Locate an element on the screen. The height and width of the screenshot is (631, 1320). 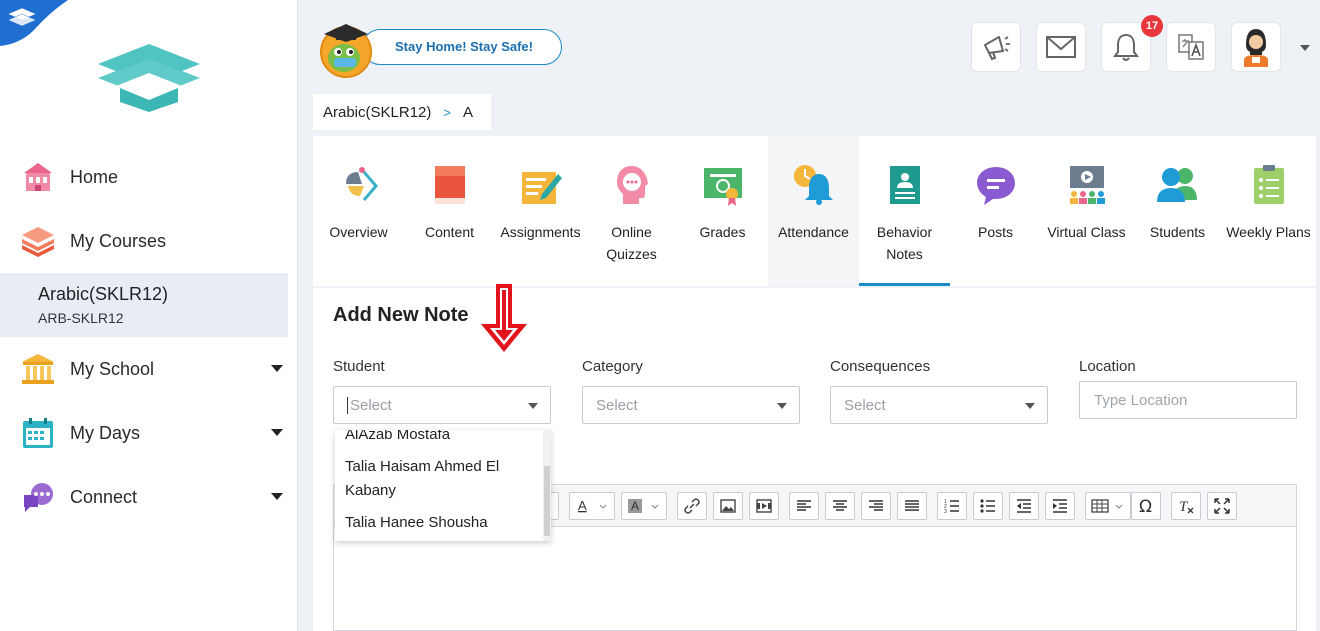
outdent-button is located at coordinates (1024, 506).